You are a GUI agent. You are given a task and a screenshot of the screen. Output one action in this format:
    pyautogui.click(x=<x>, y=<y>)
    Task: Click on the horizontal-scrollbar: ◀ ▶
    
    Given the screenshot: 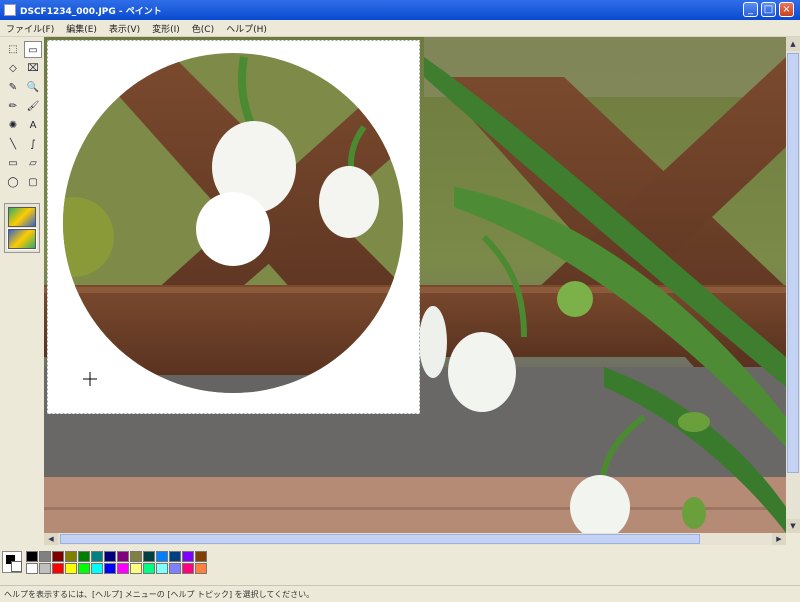 What is the action you would take?
    pyautogui.click(x=415, y=539)
    